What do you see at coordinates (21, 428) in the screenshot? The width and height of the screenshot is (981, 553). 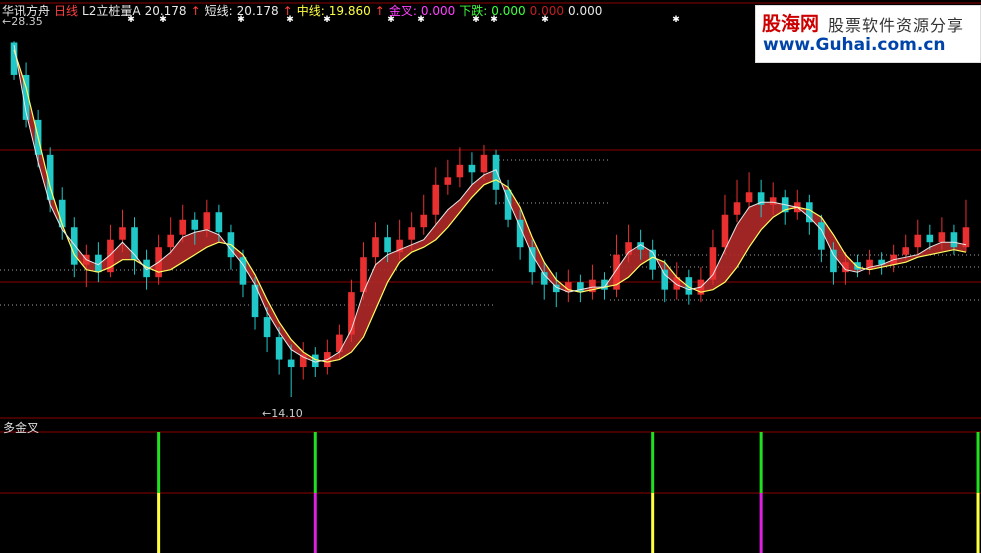 I see `sub-panel-title: 多金叉` at bounding box center [21, 428].